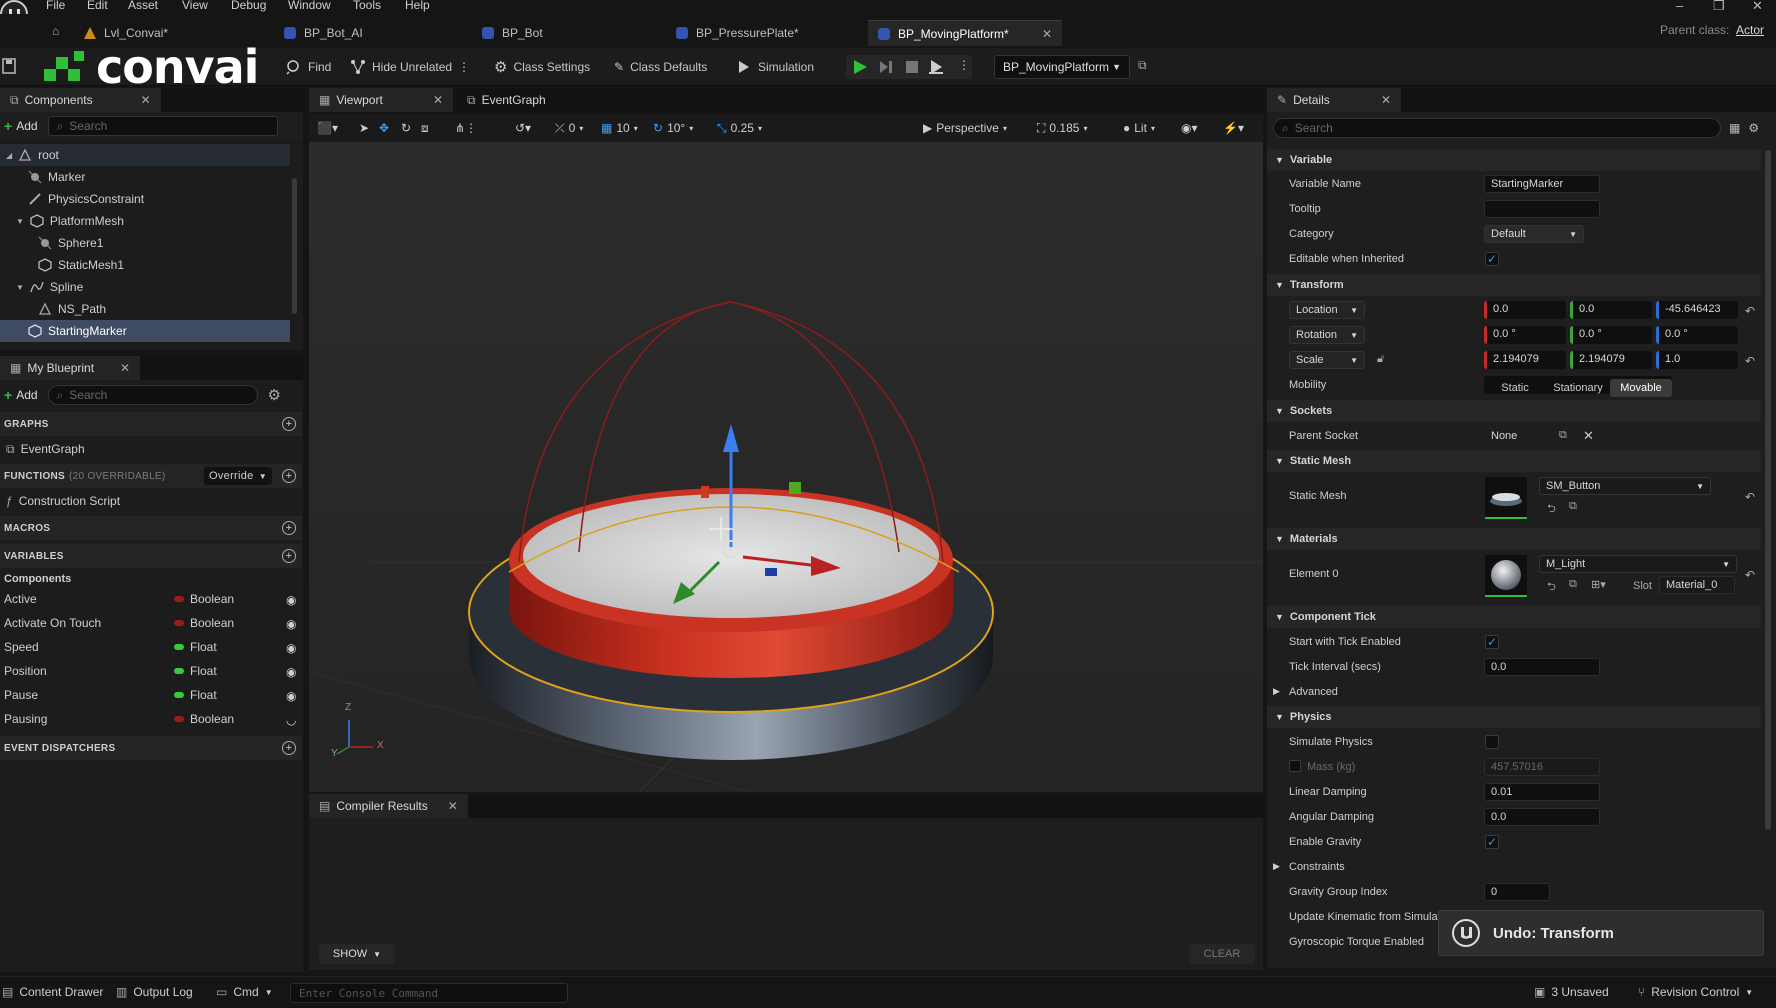  What do you see at coordinates (327, 128) in the screenshot?
I see `viewport-options-icon: ⬛▾` at bounding box center [327, 128].